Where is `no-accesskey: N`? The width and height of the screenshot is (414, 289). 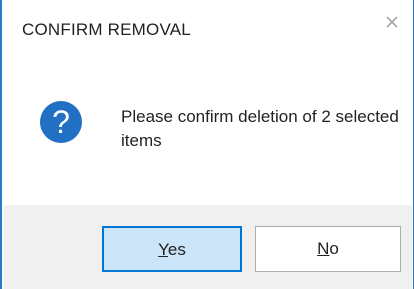 no-accesskey: N is located at coordinates (323, 248).